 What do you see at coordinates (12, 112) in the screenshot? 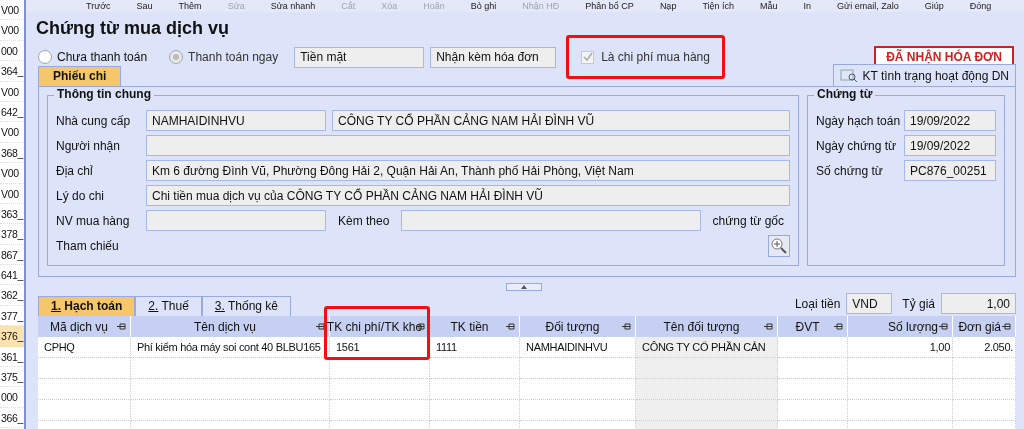
I see `record-list-item: 642_` at bounding box center [12, 112].